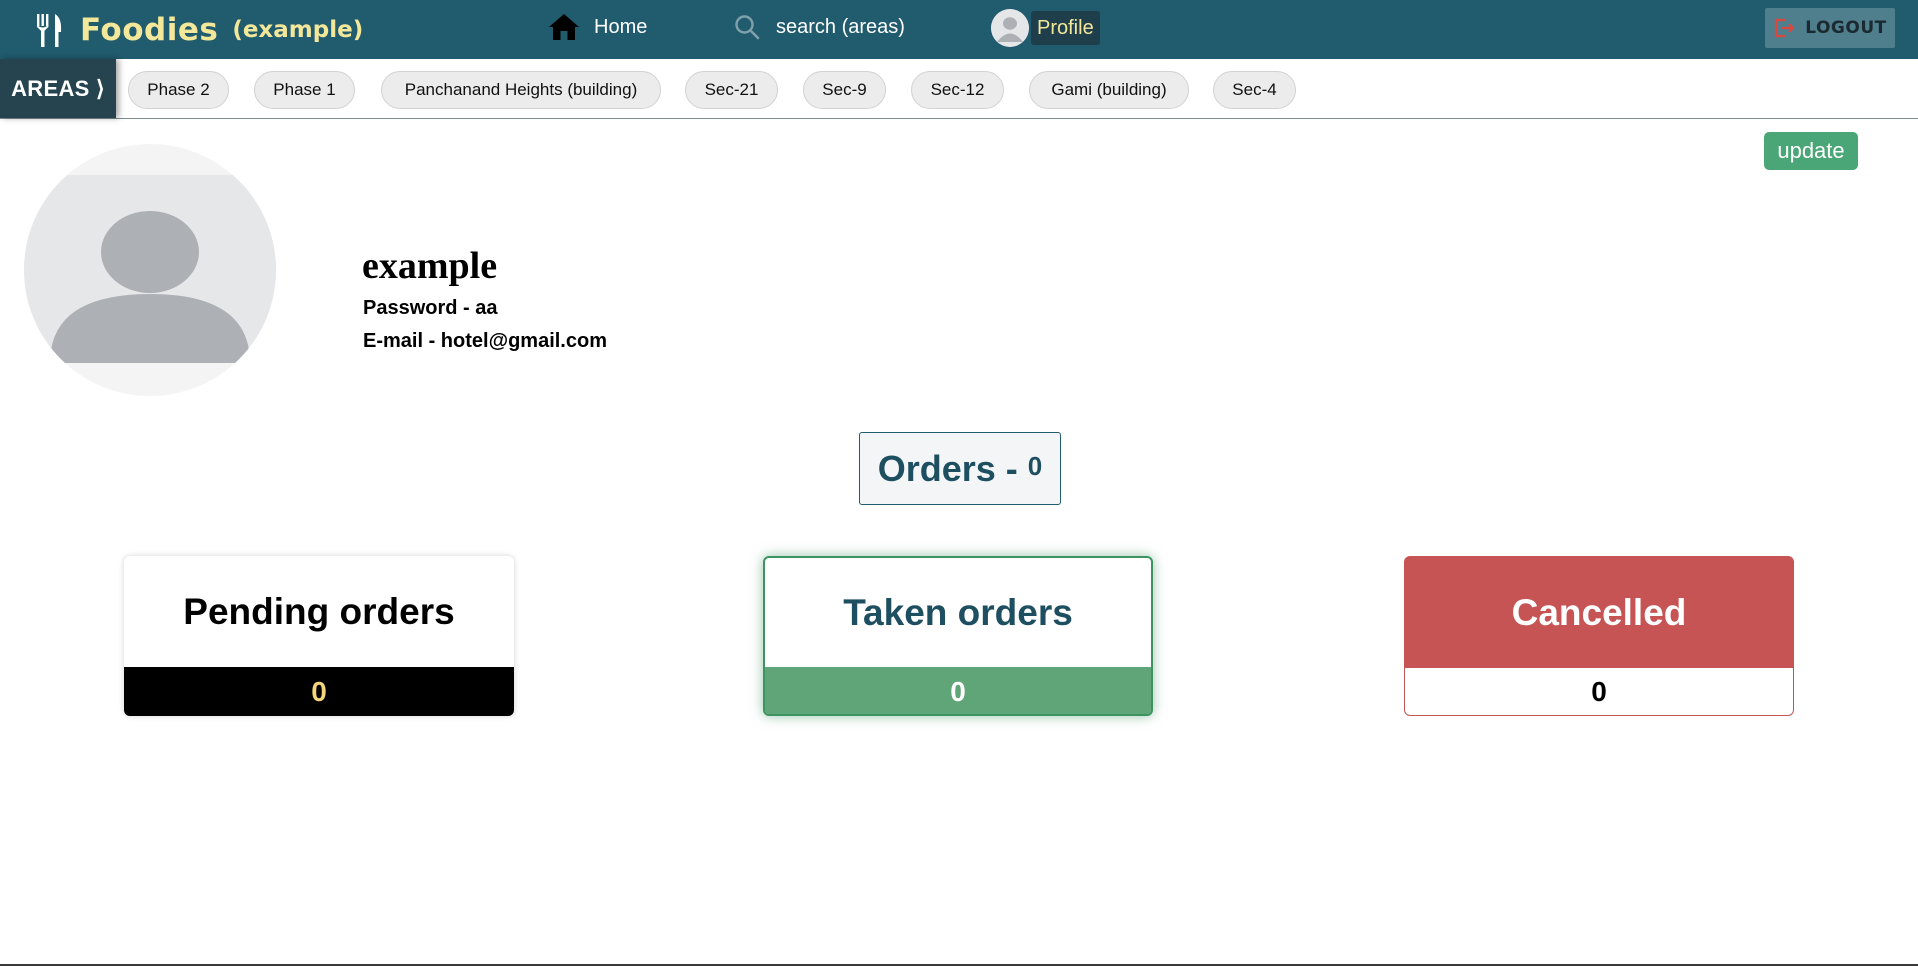 This screenshot has height=966, width=1918. I want to click on update-button: update, so click(1811, 151).